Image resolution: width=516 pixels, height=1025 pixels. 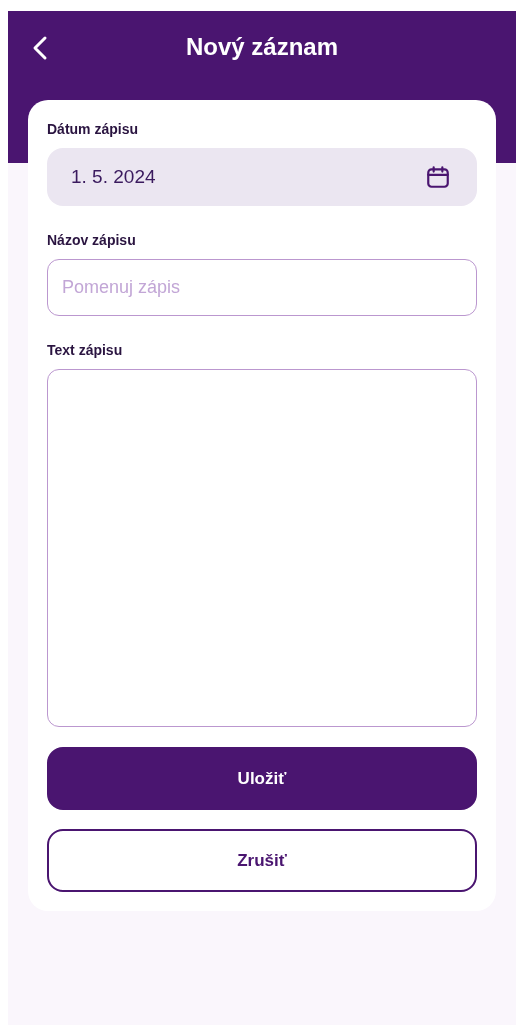 I want to click on save-button: Uložiť, so click(x=262, y=778).